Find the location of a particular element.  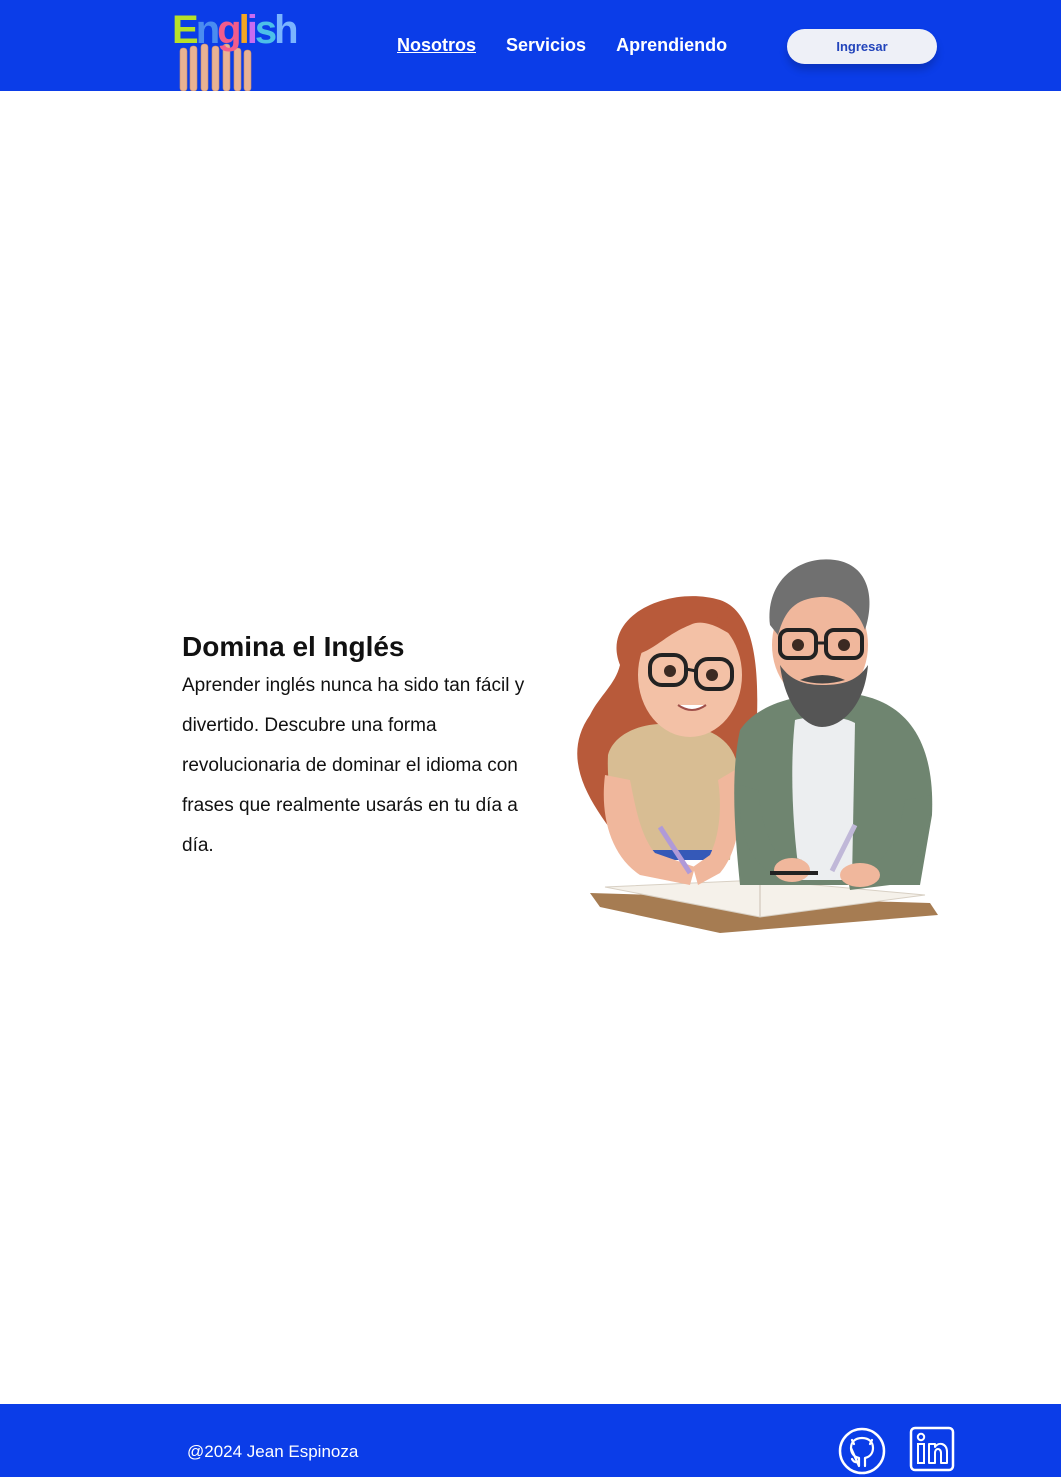

nav-link-nosotros: Nosotros is located at coordinates (436, 47).